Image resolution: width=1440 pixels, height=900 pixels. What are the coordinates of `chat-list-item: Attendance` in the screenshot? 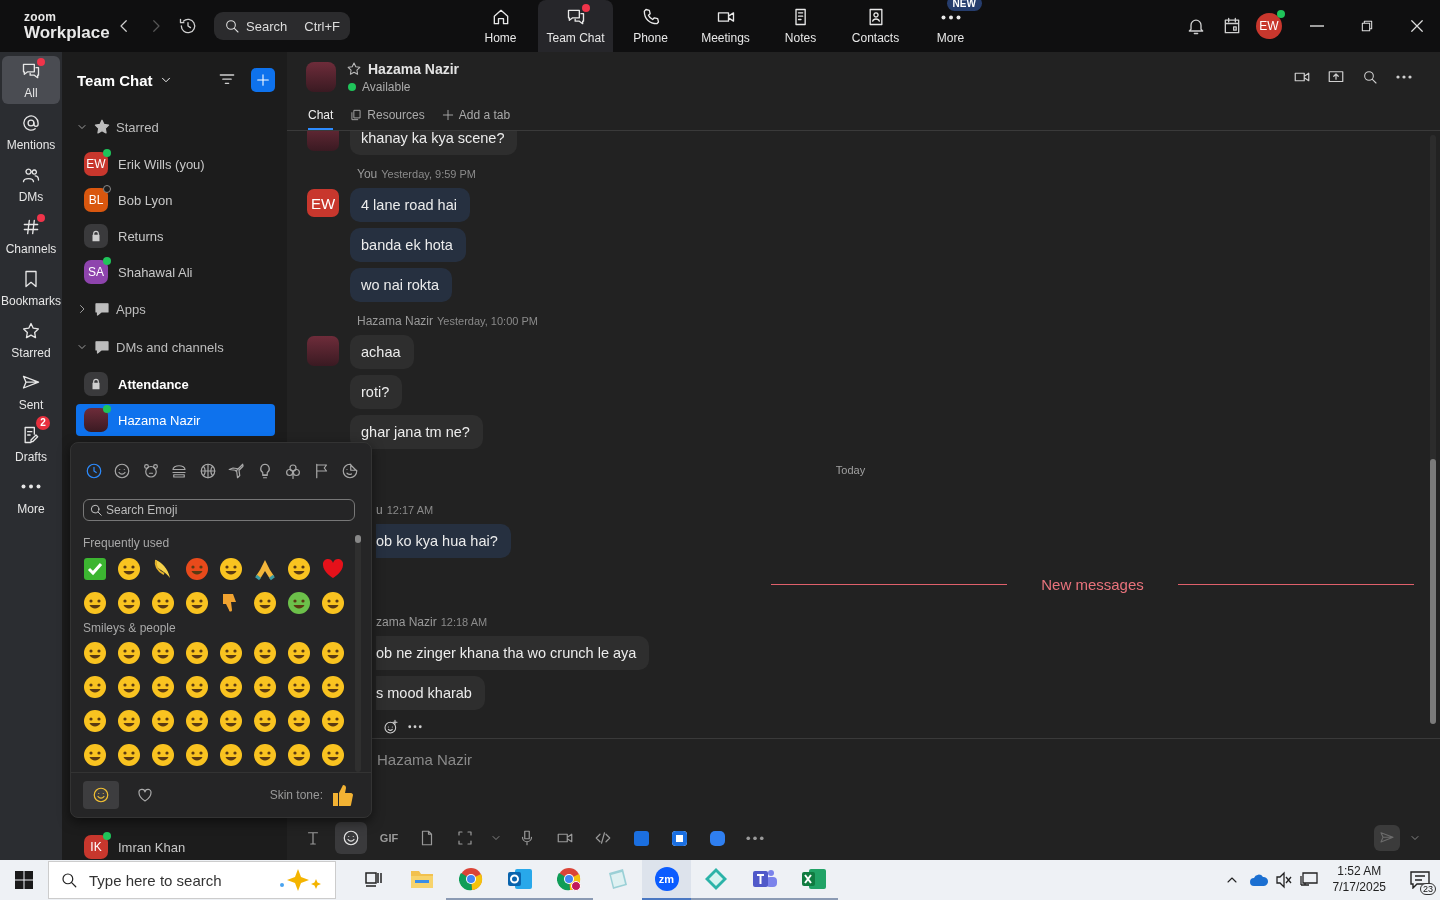 It's located at (175, 384).